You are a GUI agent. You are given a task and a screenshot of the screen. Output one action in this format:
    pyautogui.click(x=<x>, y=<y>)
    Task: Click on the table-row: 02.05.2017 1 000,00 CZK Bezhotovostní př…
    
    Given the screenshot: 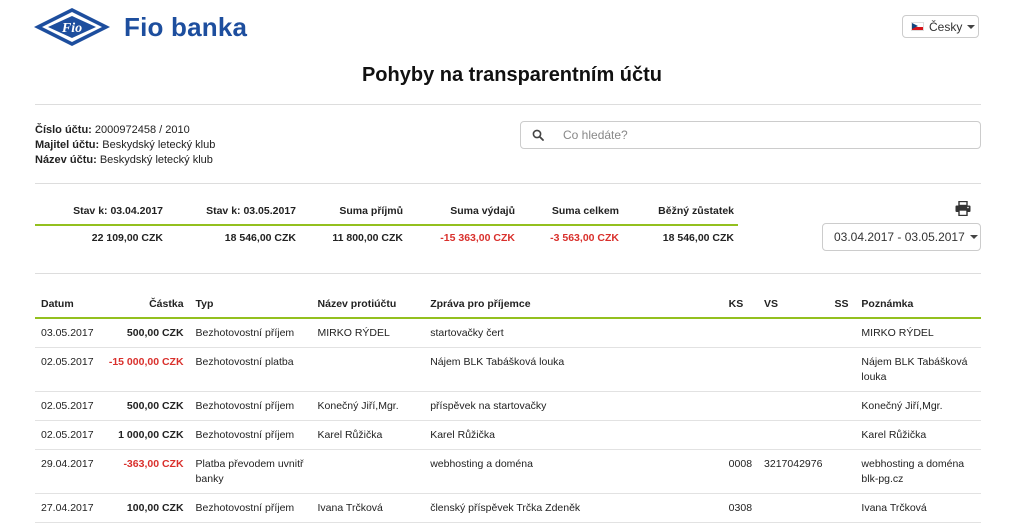 What is the action you would take?
    pyautogui.click(x=508, y=435)
    